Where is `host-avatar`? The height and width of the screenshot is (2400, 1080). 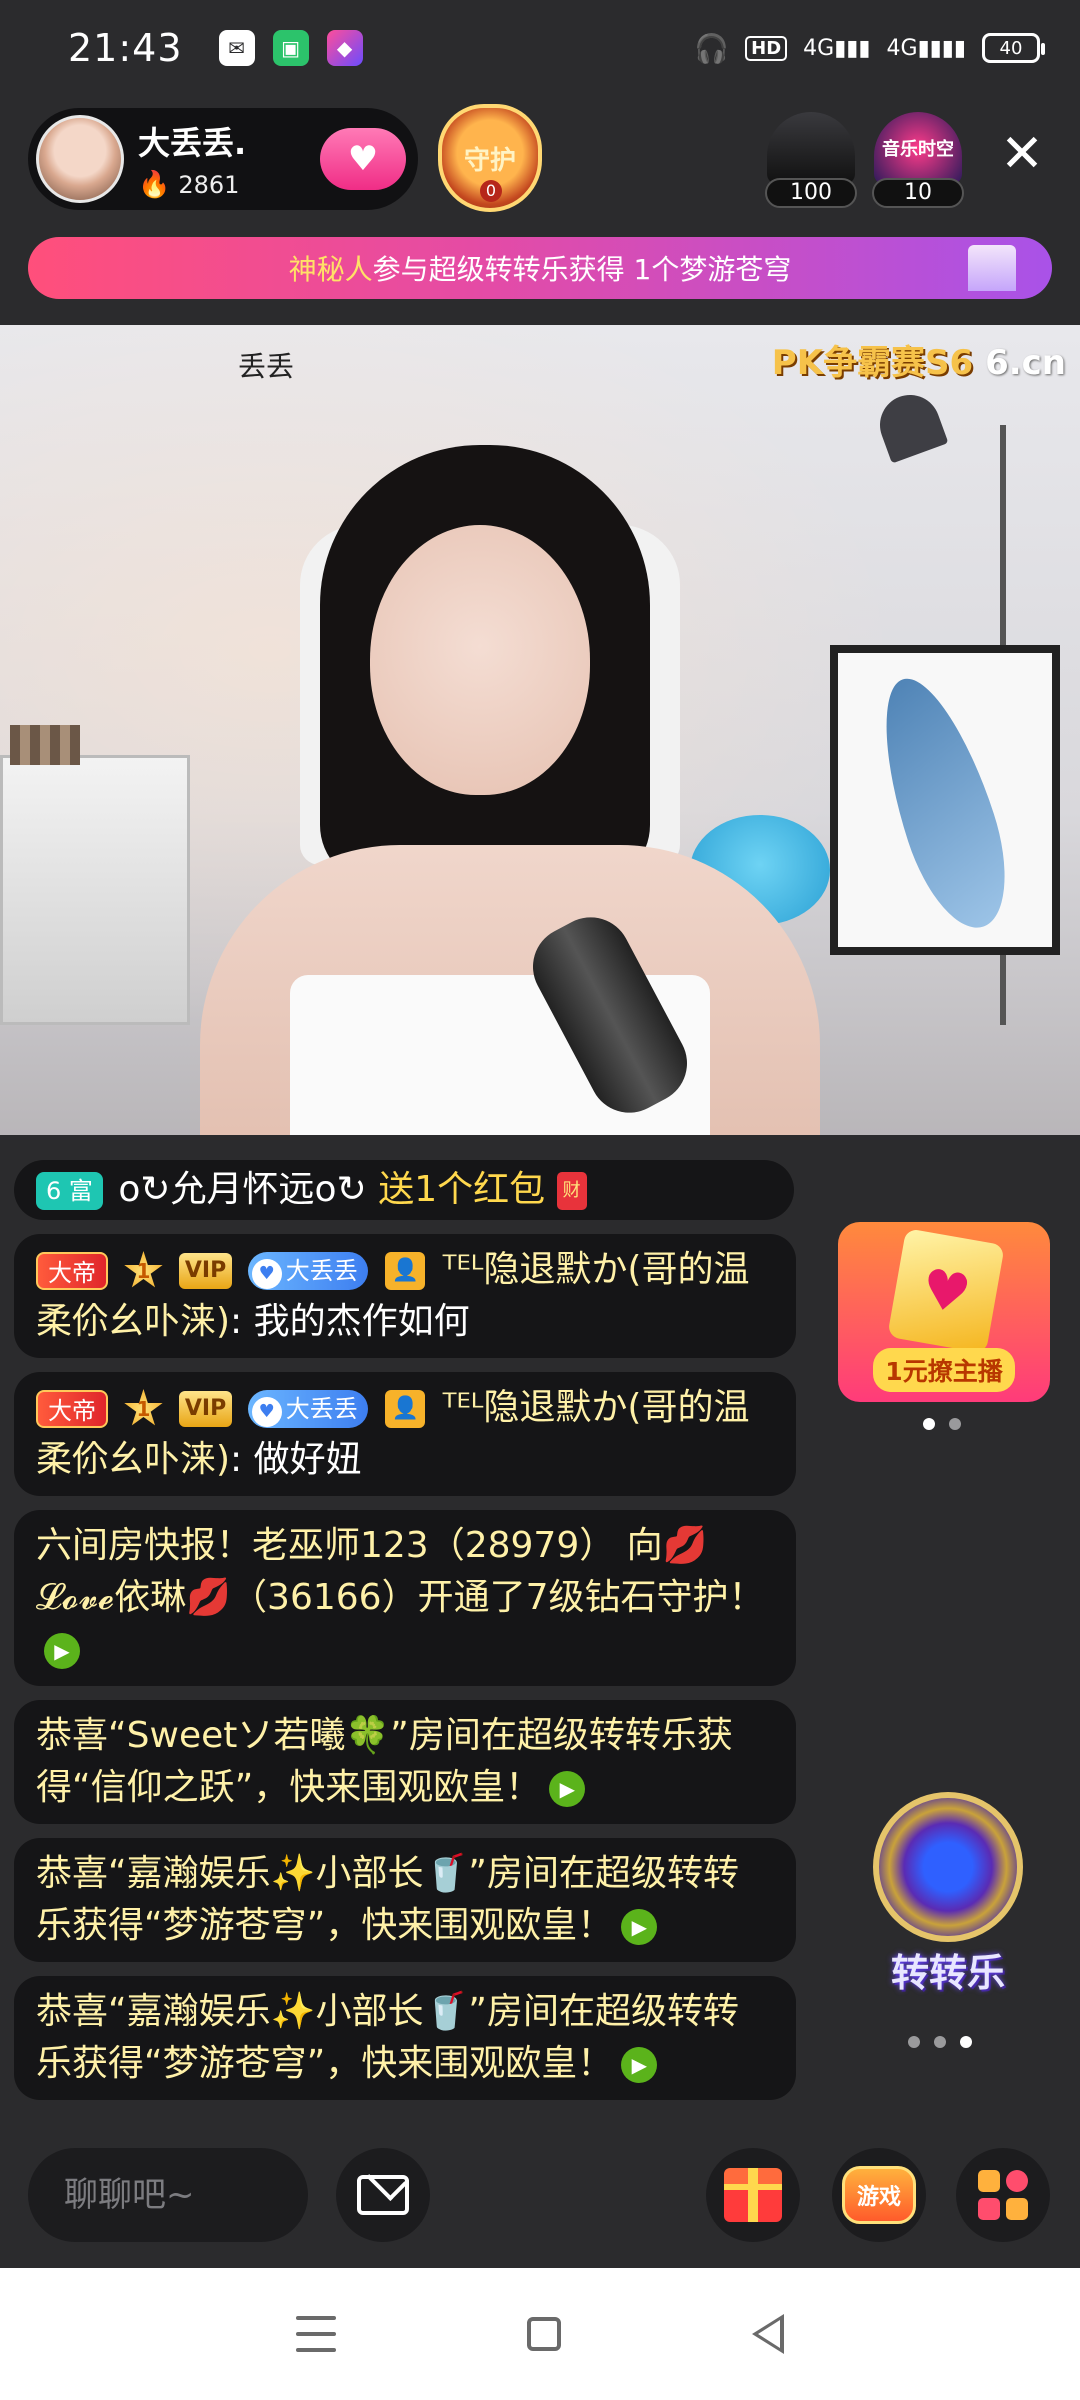 host-avatar is located at coordinates (80, 159).